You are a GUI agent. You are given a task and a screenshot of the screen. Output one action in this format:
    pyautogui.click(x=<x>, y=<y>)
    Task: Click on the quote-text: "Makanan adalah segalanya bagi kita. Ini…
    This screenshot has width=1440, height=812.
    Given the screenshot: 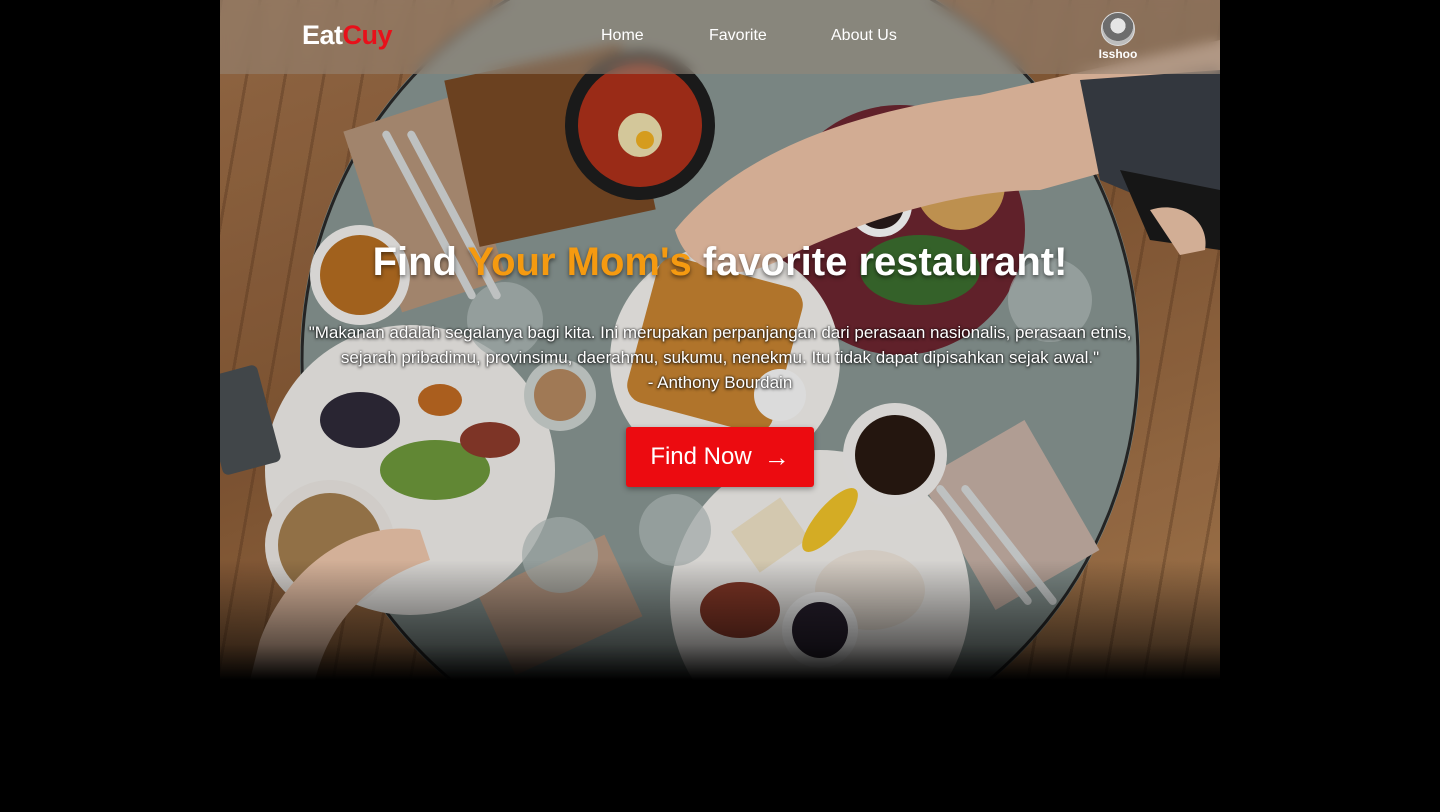 What is the action you would take?
    pyautogui.click(x=720, y=345)
    